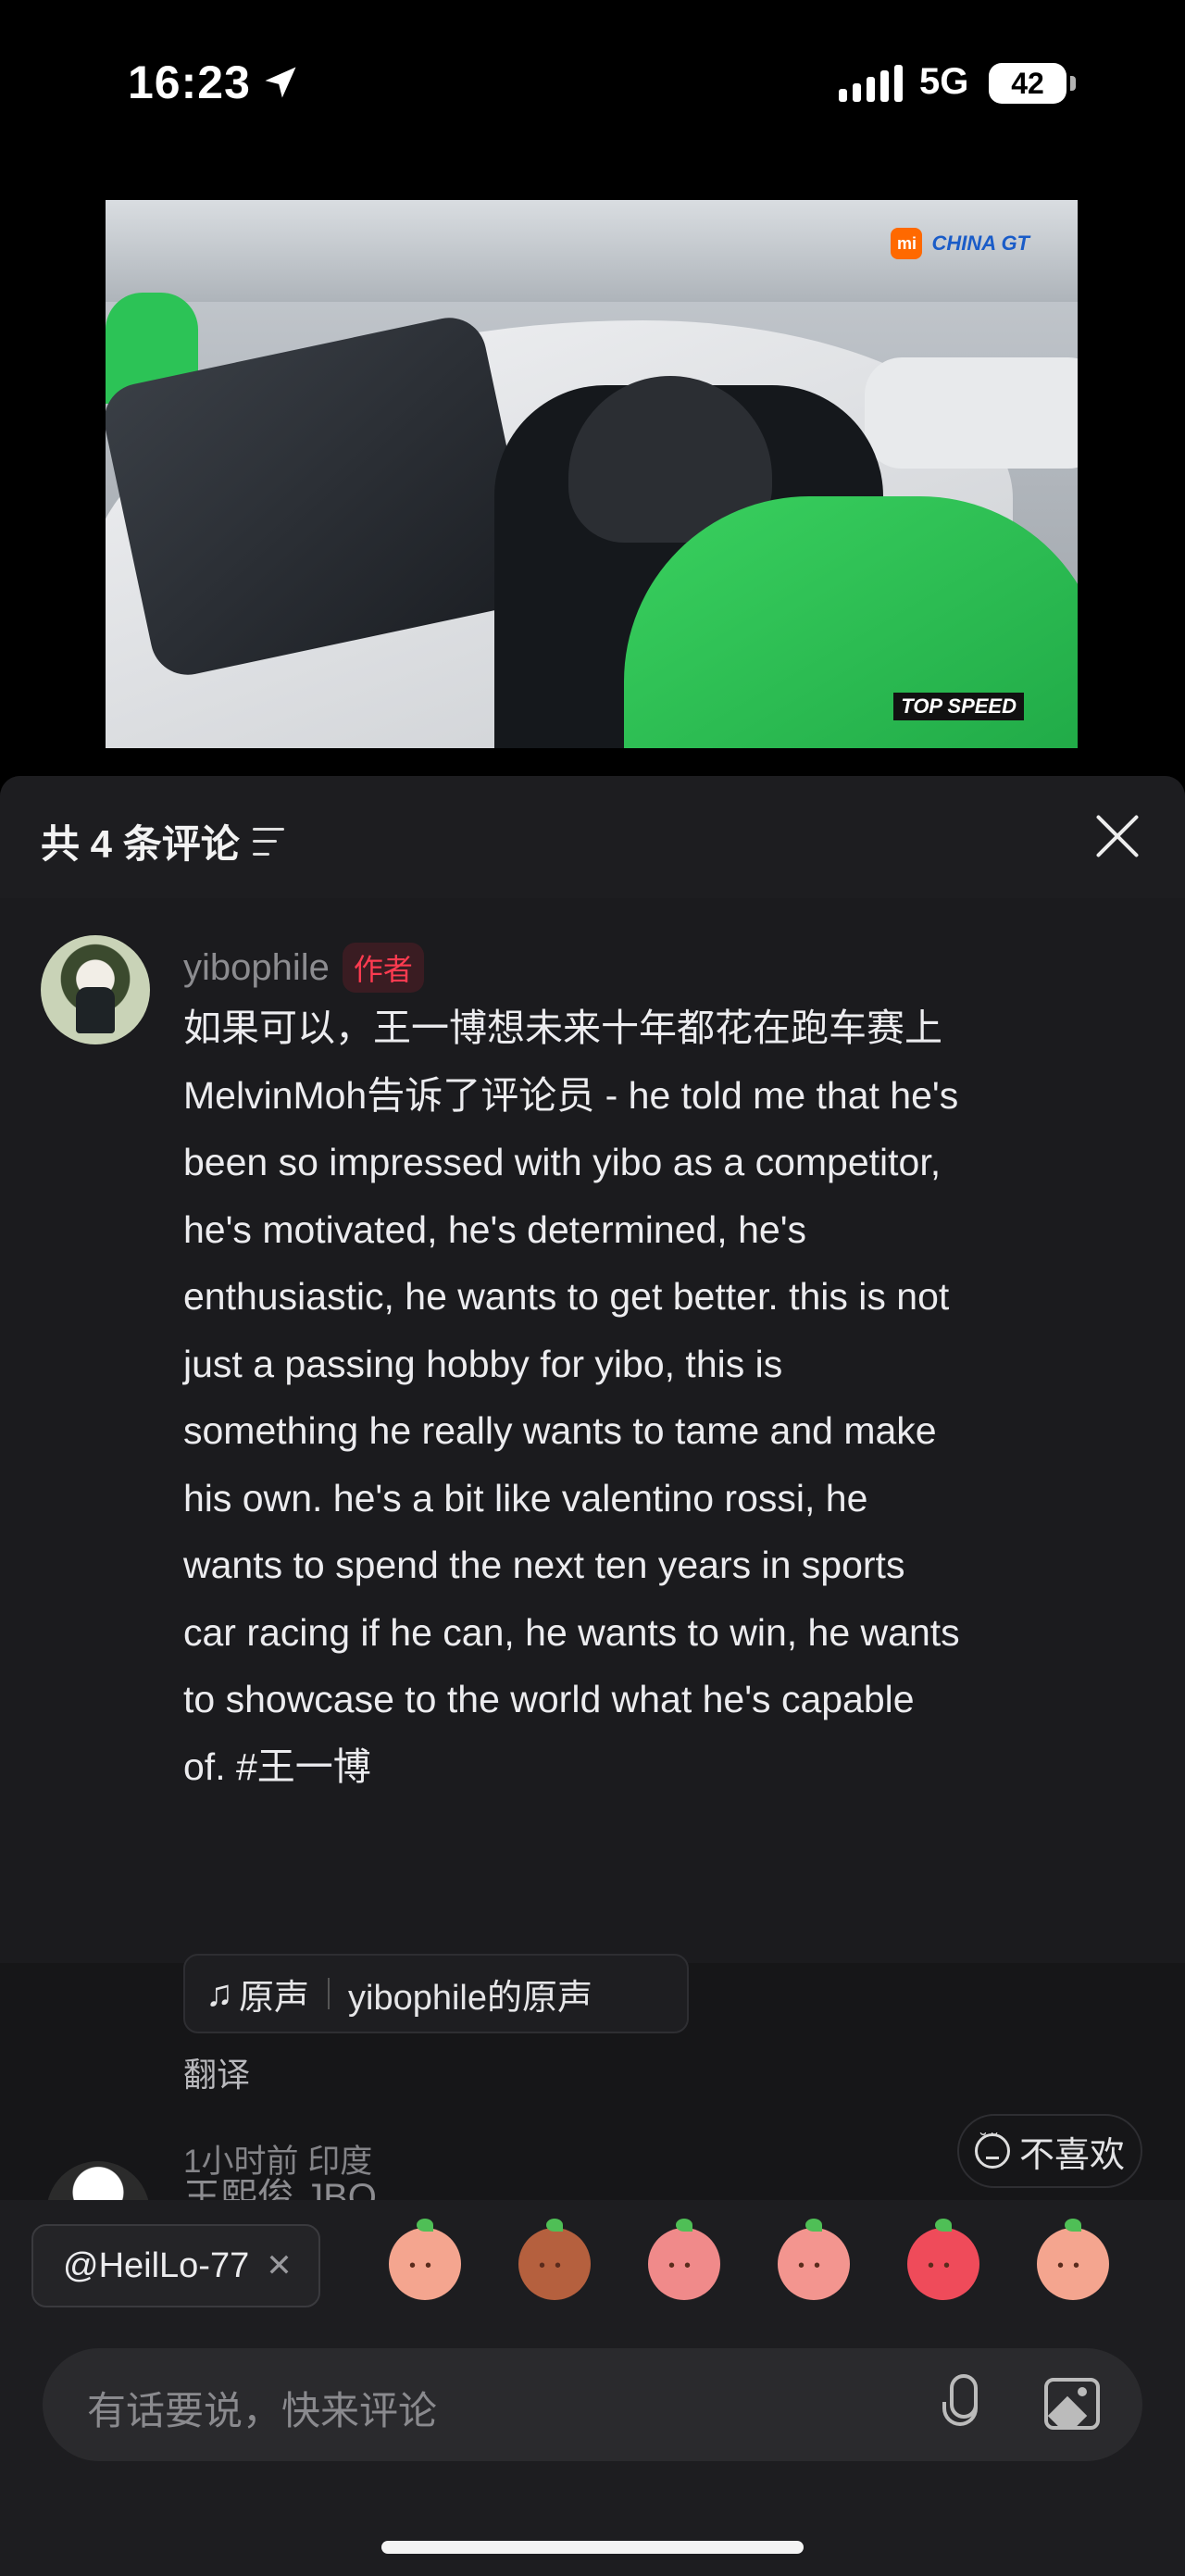  I want to click on emoji-bar: •• •• •• •• •• ••, so click(749, 2259).